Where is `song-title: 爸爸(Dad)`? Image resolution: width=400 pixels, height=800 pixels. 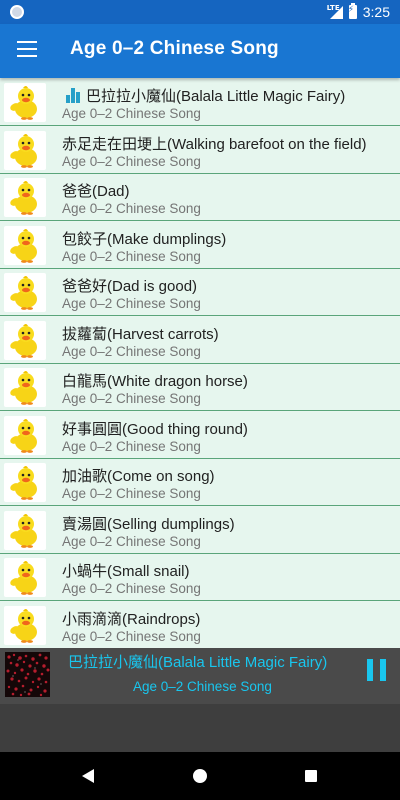 song-title: 爸爸(Dad) is located at coordinates (96, 191).